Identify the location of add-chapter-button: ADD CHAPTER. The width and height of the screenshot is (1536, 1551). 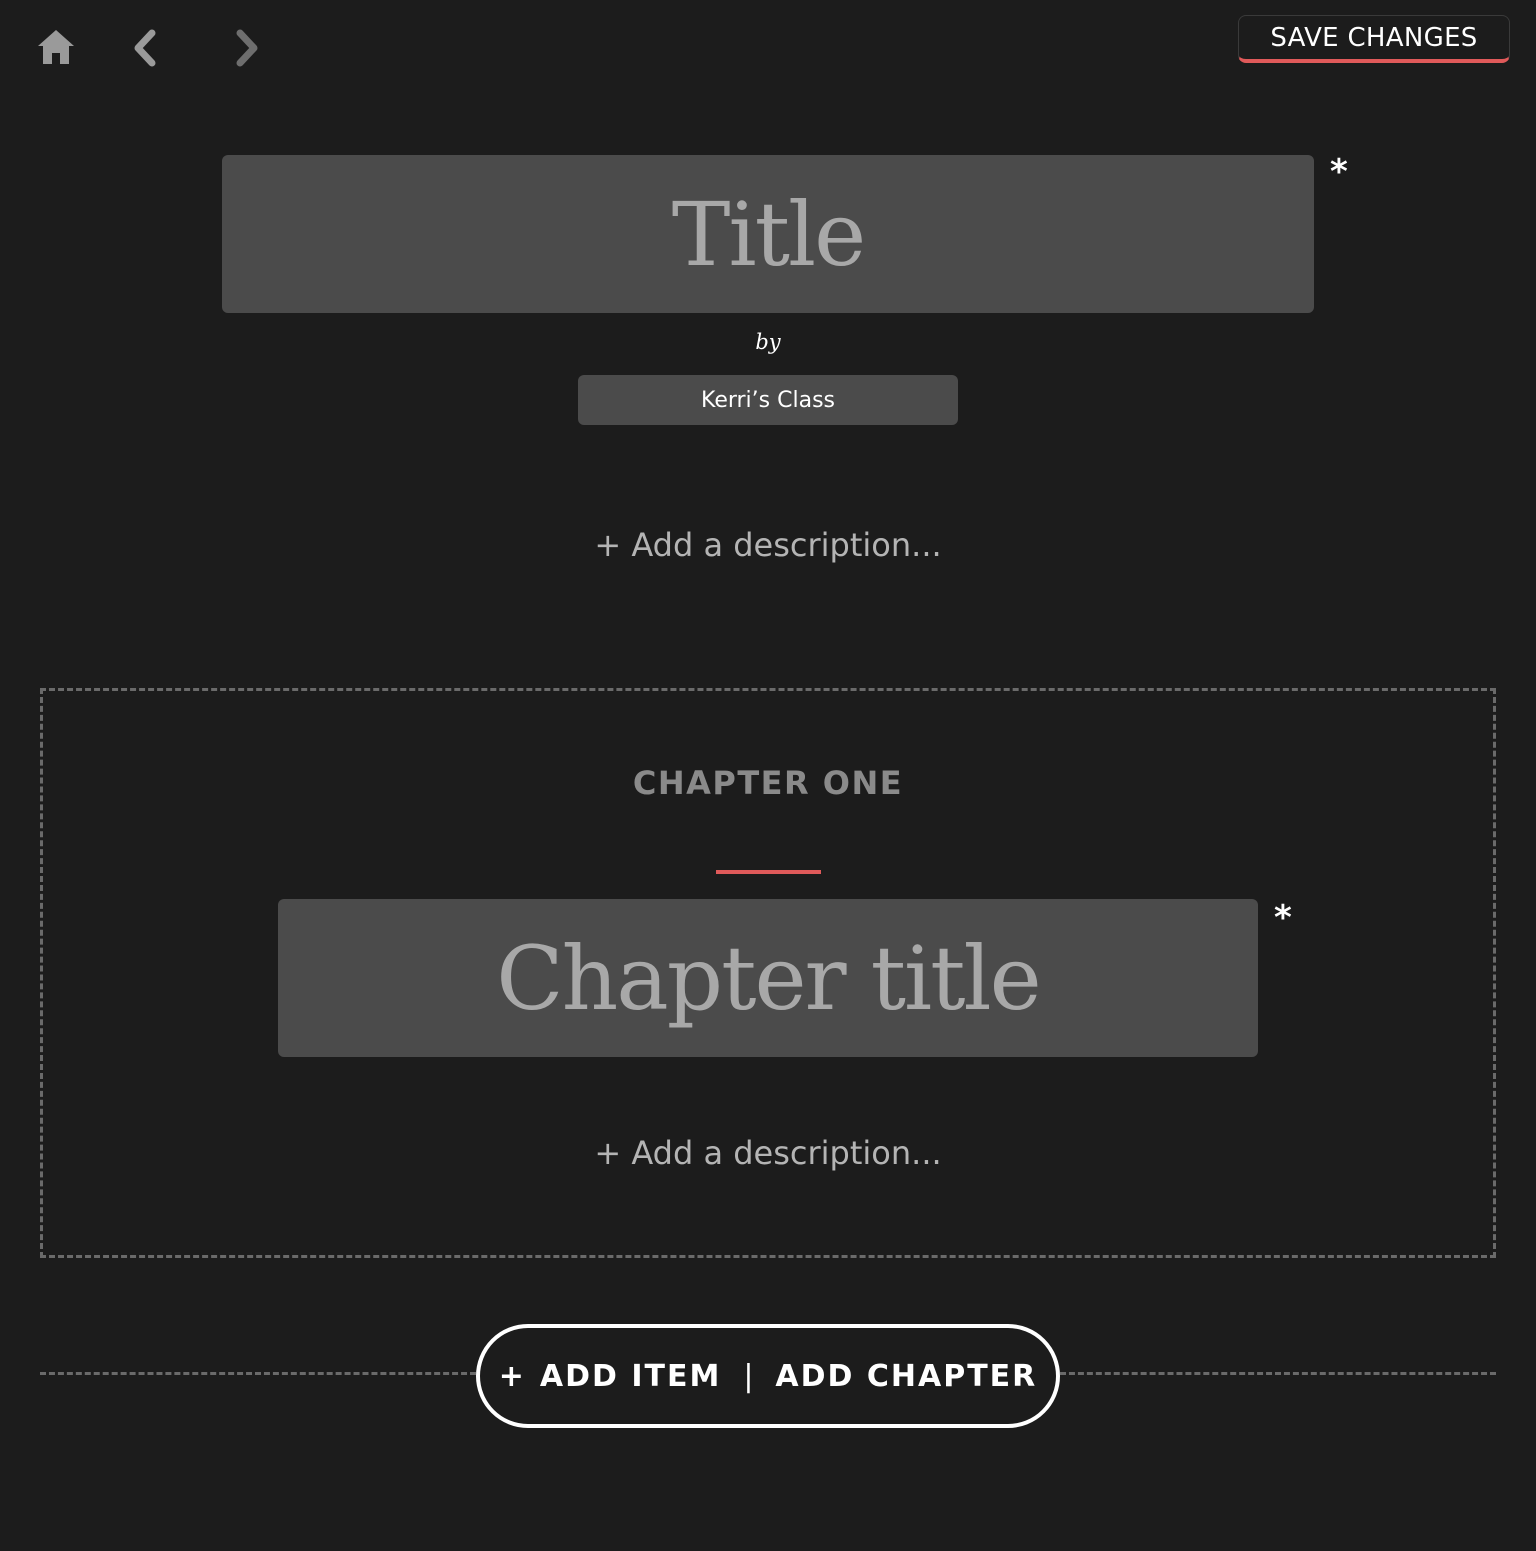
(906, 1376).